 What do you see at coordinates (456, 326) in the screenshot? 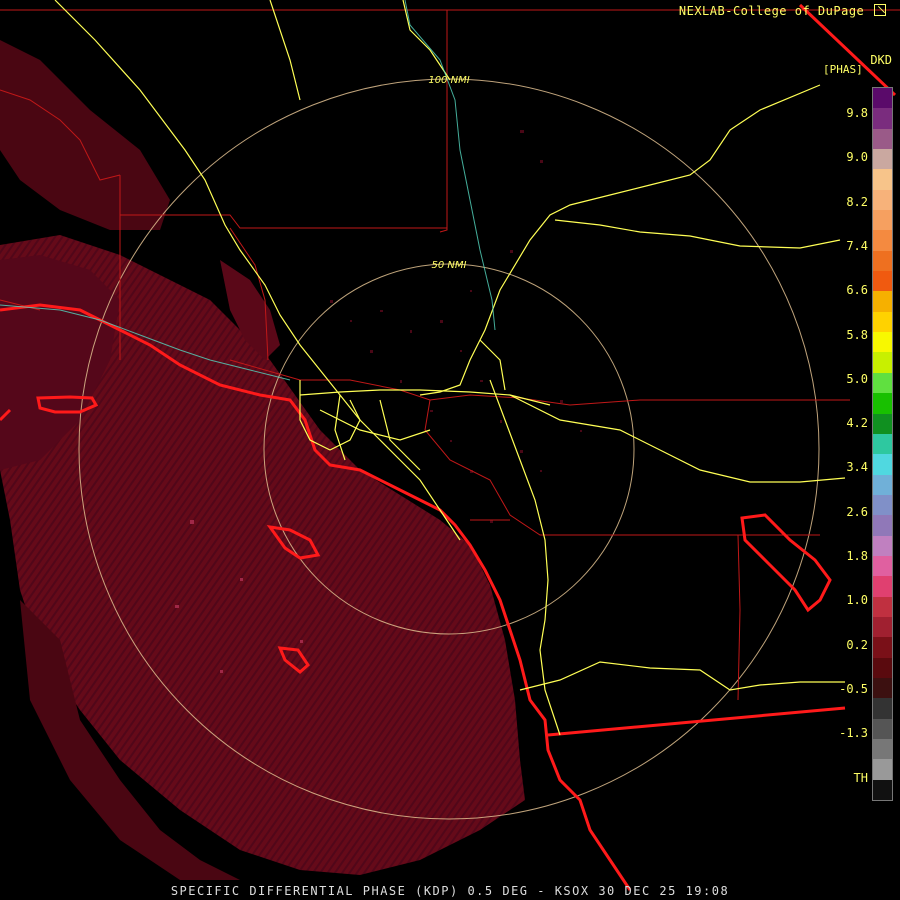
I see `echo-speckle-inland` at bounding box center [456, 326].